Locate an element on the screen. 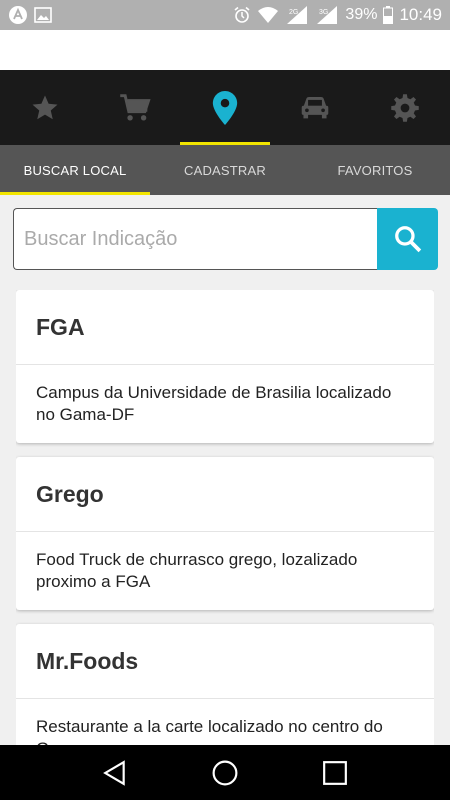  place-title: Mr.Foods is located at coordinates (225, 661).